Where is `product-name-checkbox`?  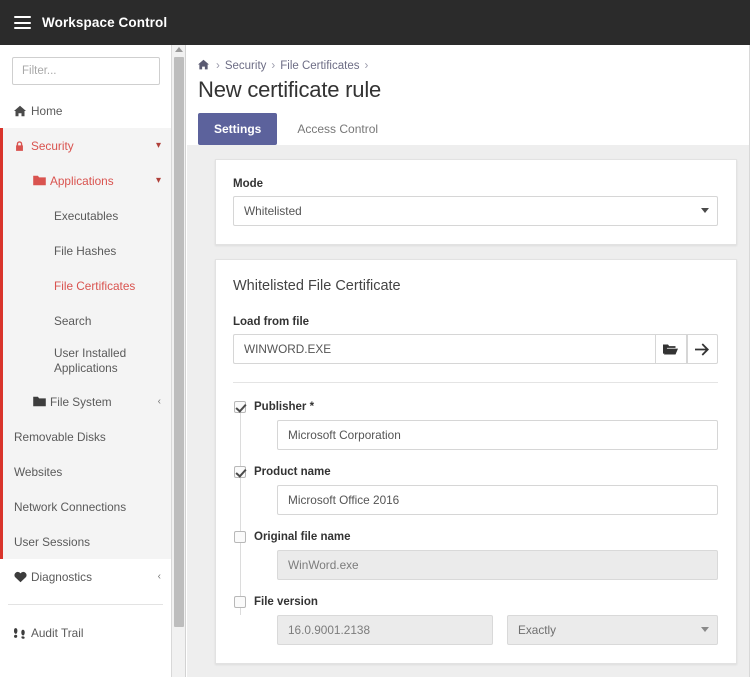
product-name-checkbox is located at coordinates (240, 472).